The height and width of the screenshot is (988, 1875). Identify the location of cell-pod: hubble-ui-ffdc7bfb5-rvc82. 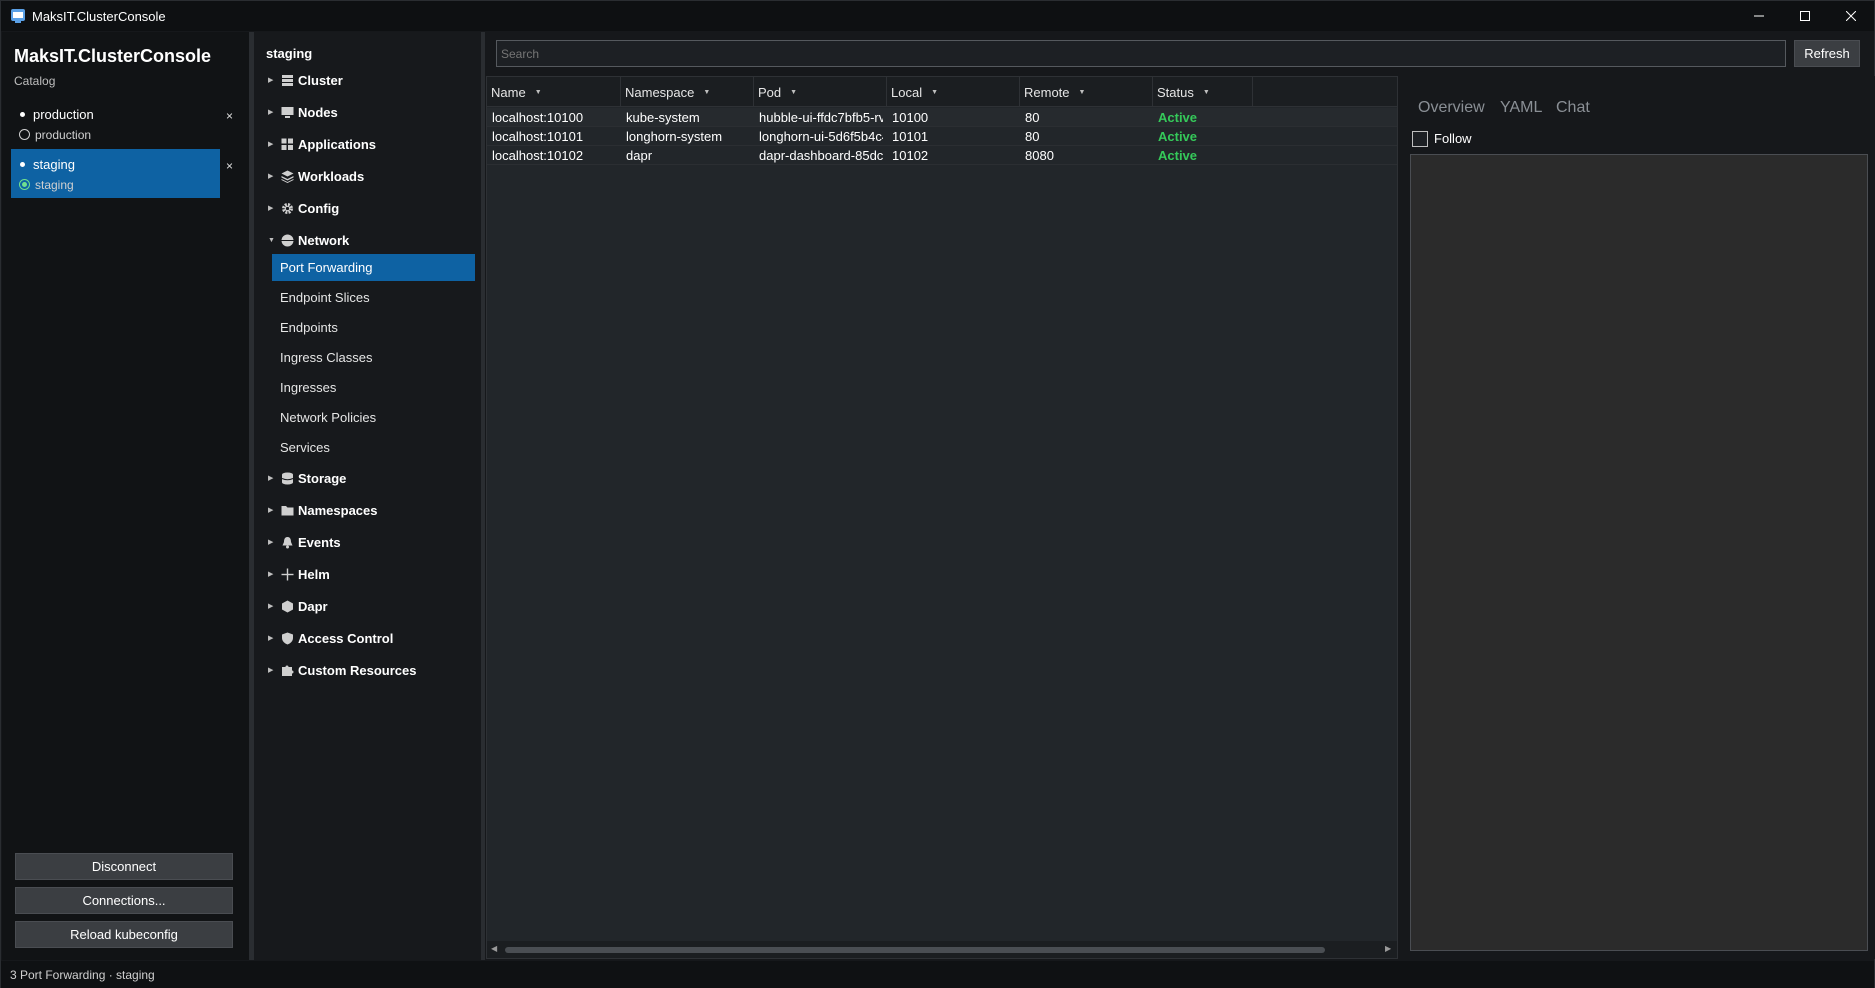
(821, 117).